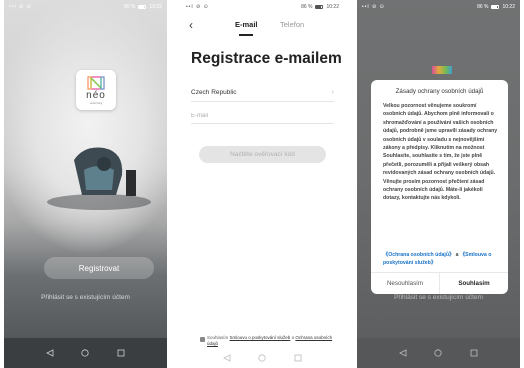 The height and width of the screenshot is (368, 524). I want to click on dialog-actions: Nesouhlasím Souhlasím, so click(439, 283).